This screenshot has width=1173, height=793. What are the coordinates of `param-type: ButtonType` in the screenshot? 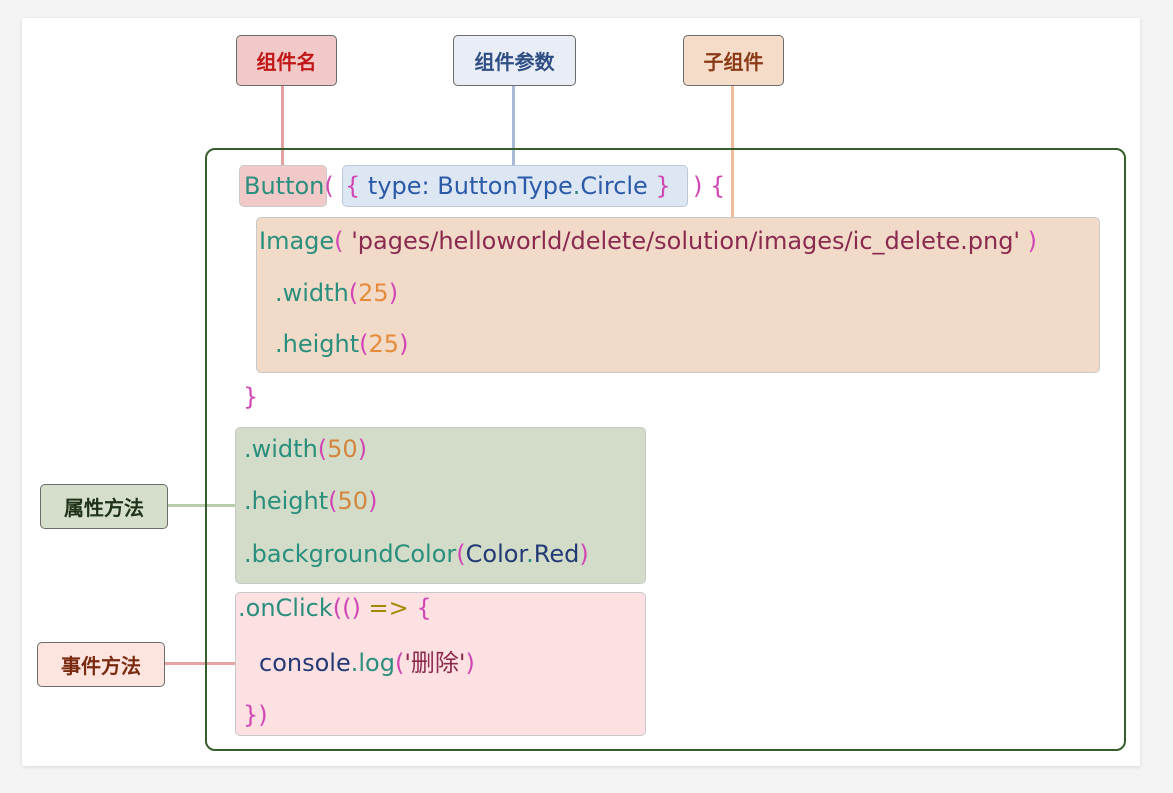 It's located at (505, 186).